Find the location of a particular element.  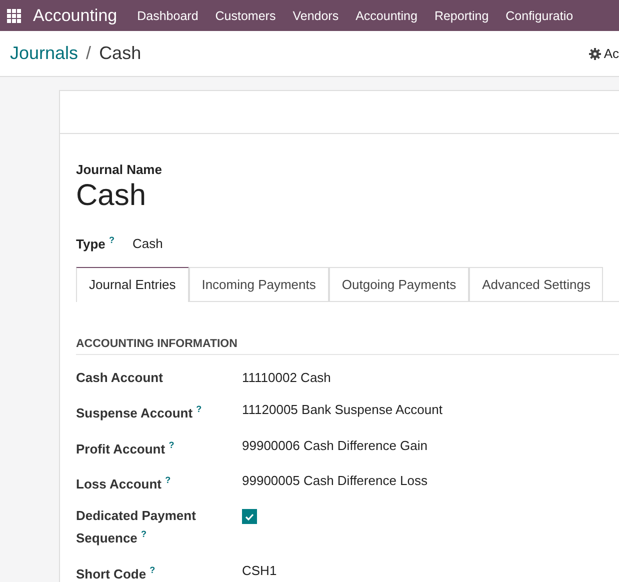

tab: Advanced Settings is located at coordinates (536, 284).